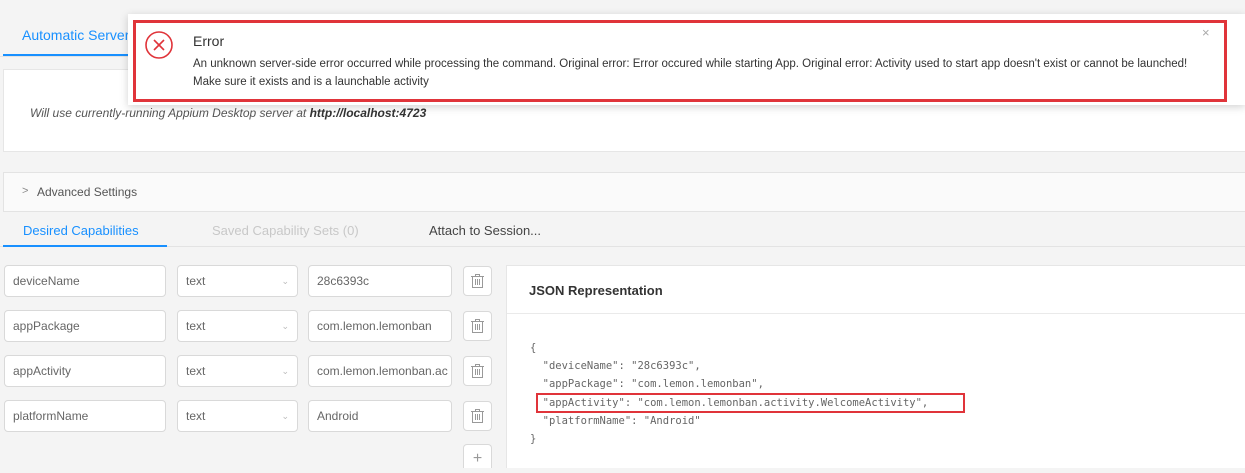  I want to click on json-divider, so click(876, 313).